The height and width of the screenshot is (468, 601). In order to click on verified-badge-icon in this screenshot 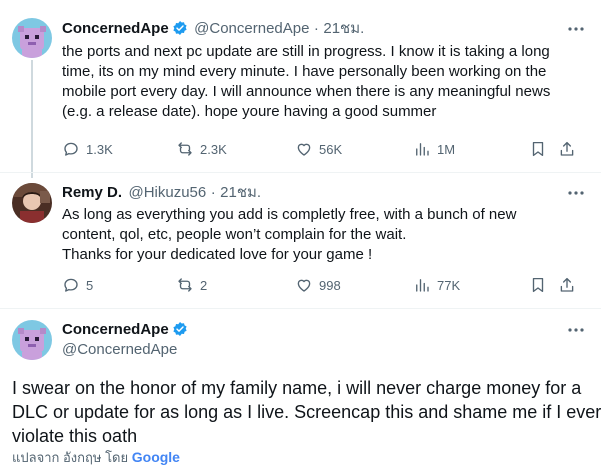, I will do `click(180, 31)`.